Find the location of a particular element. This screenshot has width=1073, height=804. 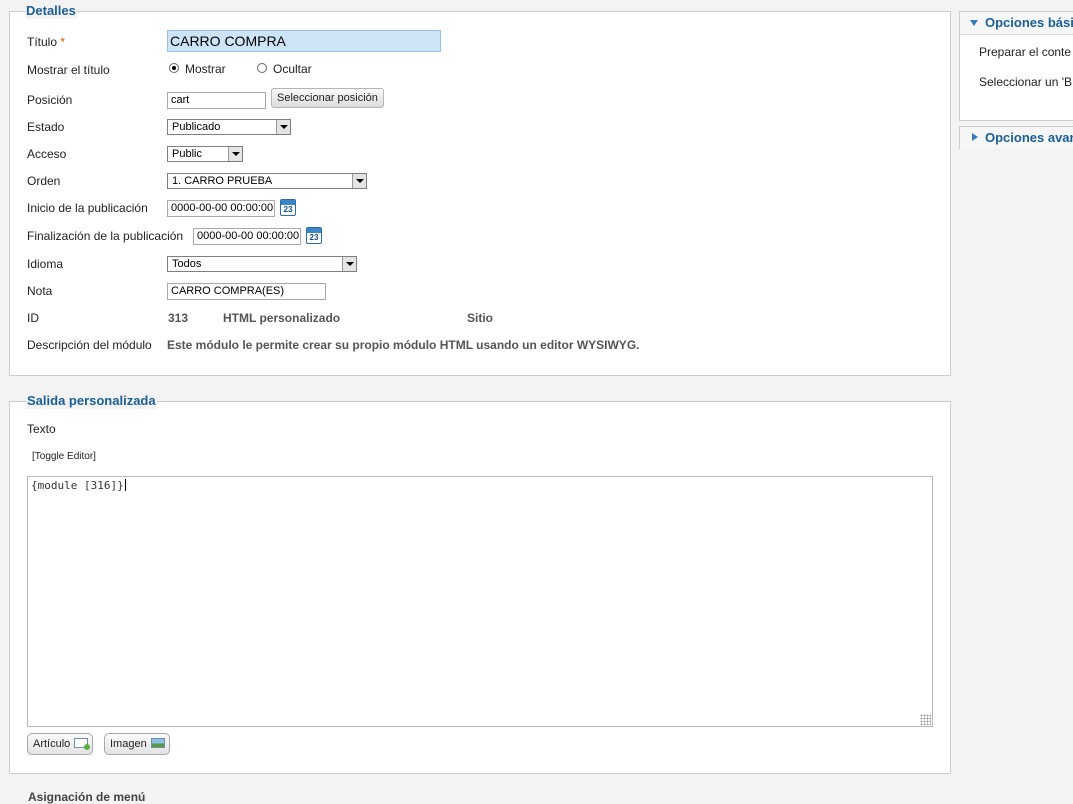

article-button-label: Artículo is located at coordinates (52, 744).